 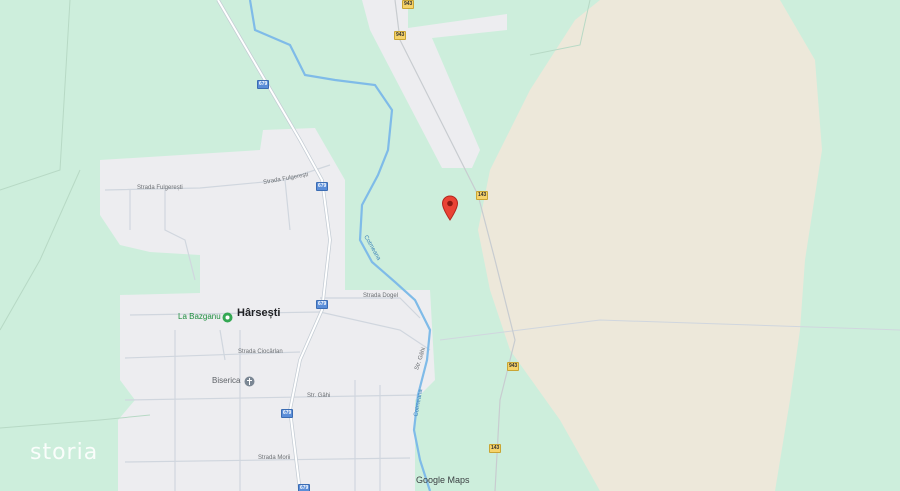 What do you see at coordinates (319, 396) in the screenshot?
I see `street-label: Str. Gâhi` at bounding box center [319, 396].